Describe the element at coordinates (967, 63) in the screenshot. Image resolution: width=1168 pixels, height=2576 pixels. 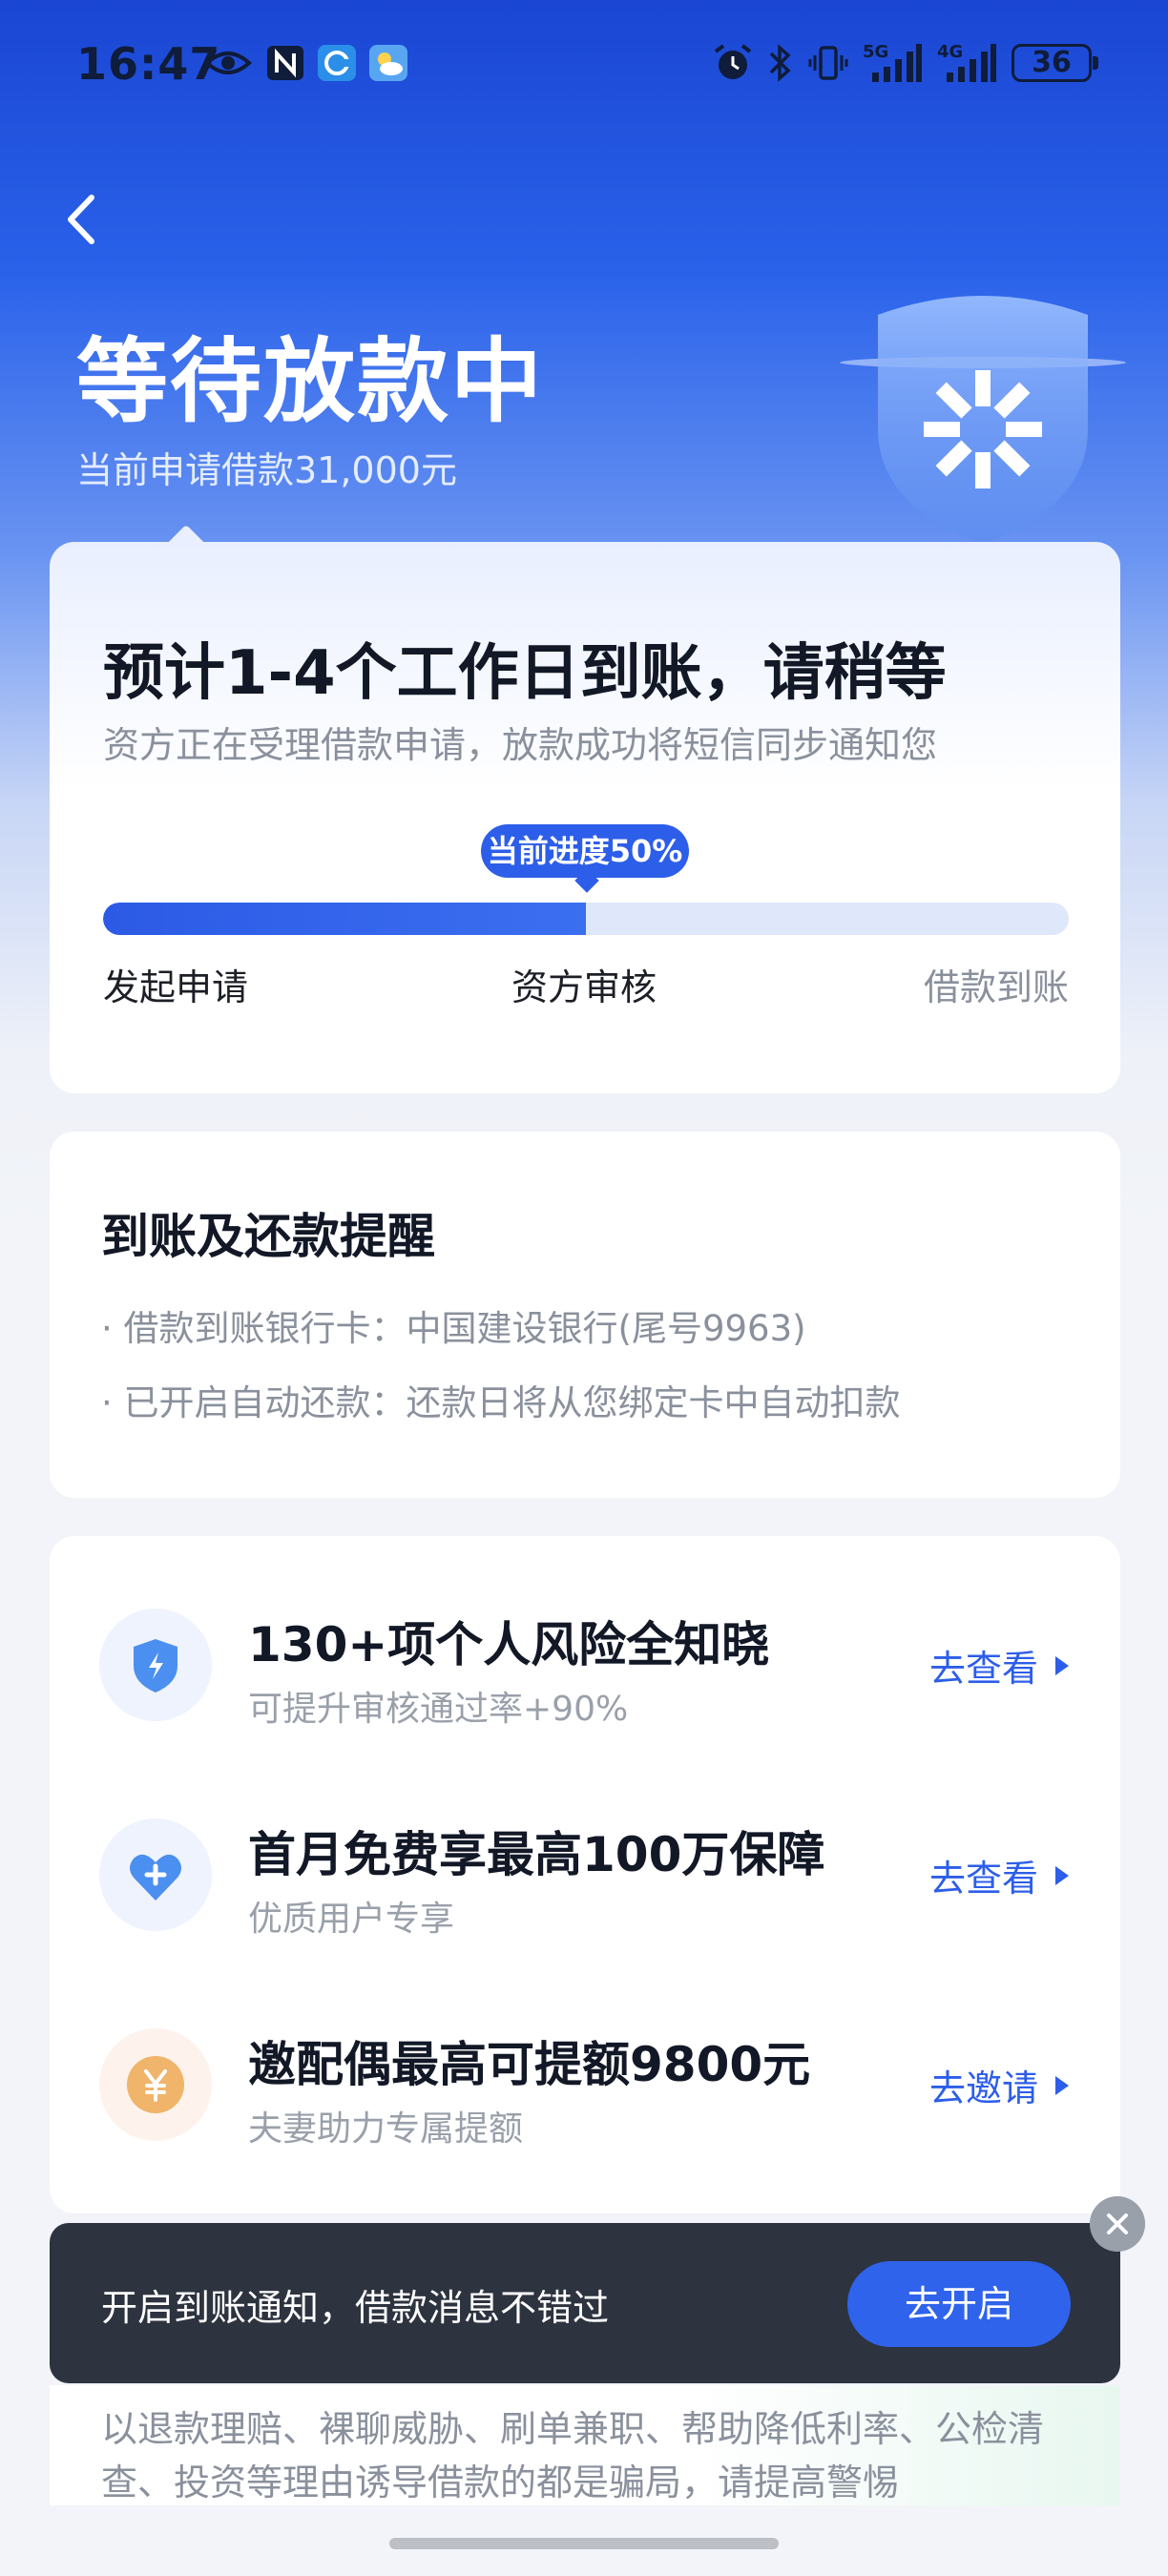
I see `signal-4g-icon: 4G` at that location.